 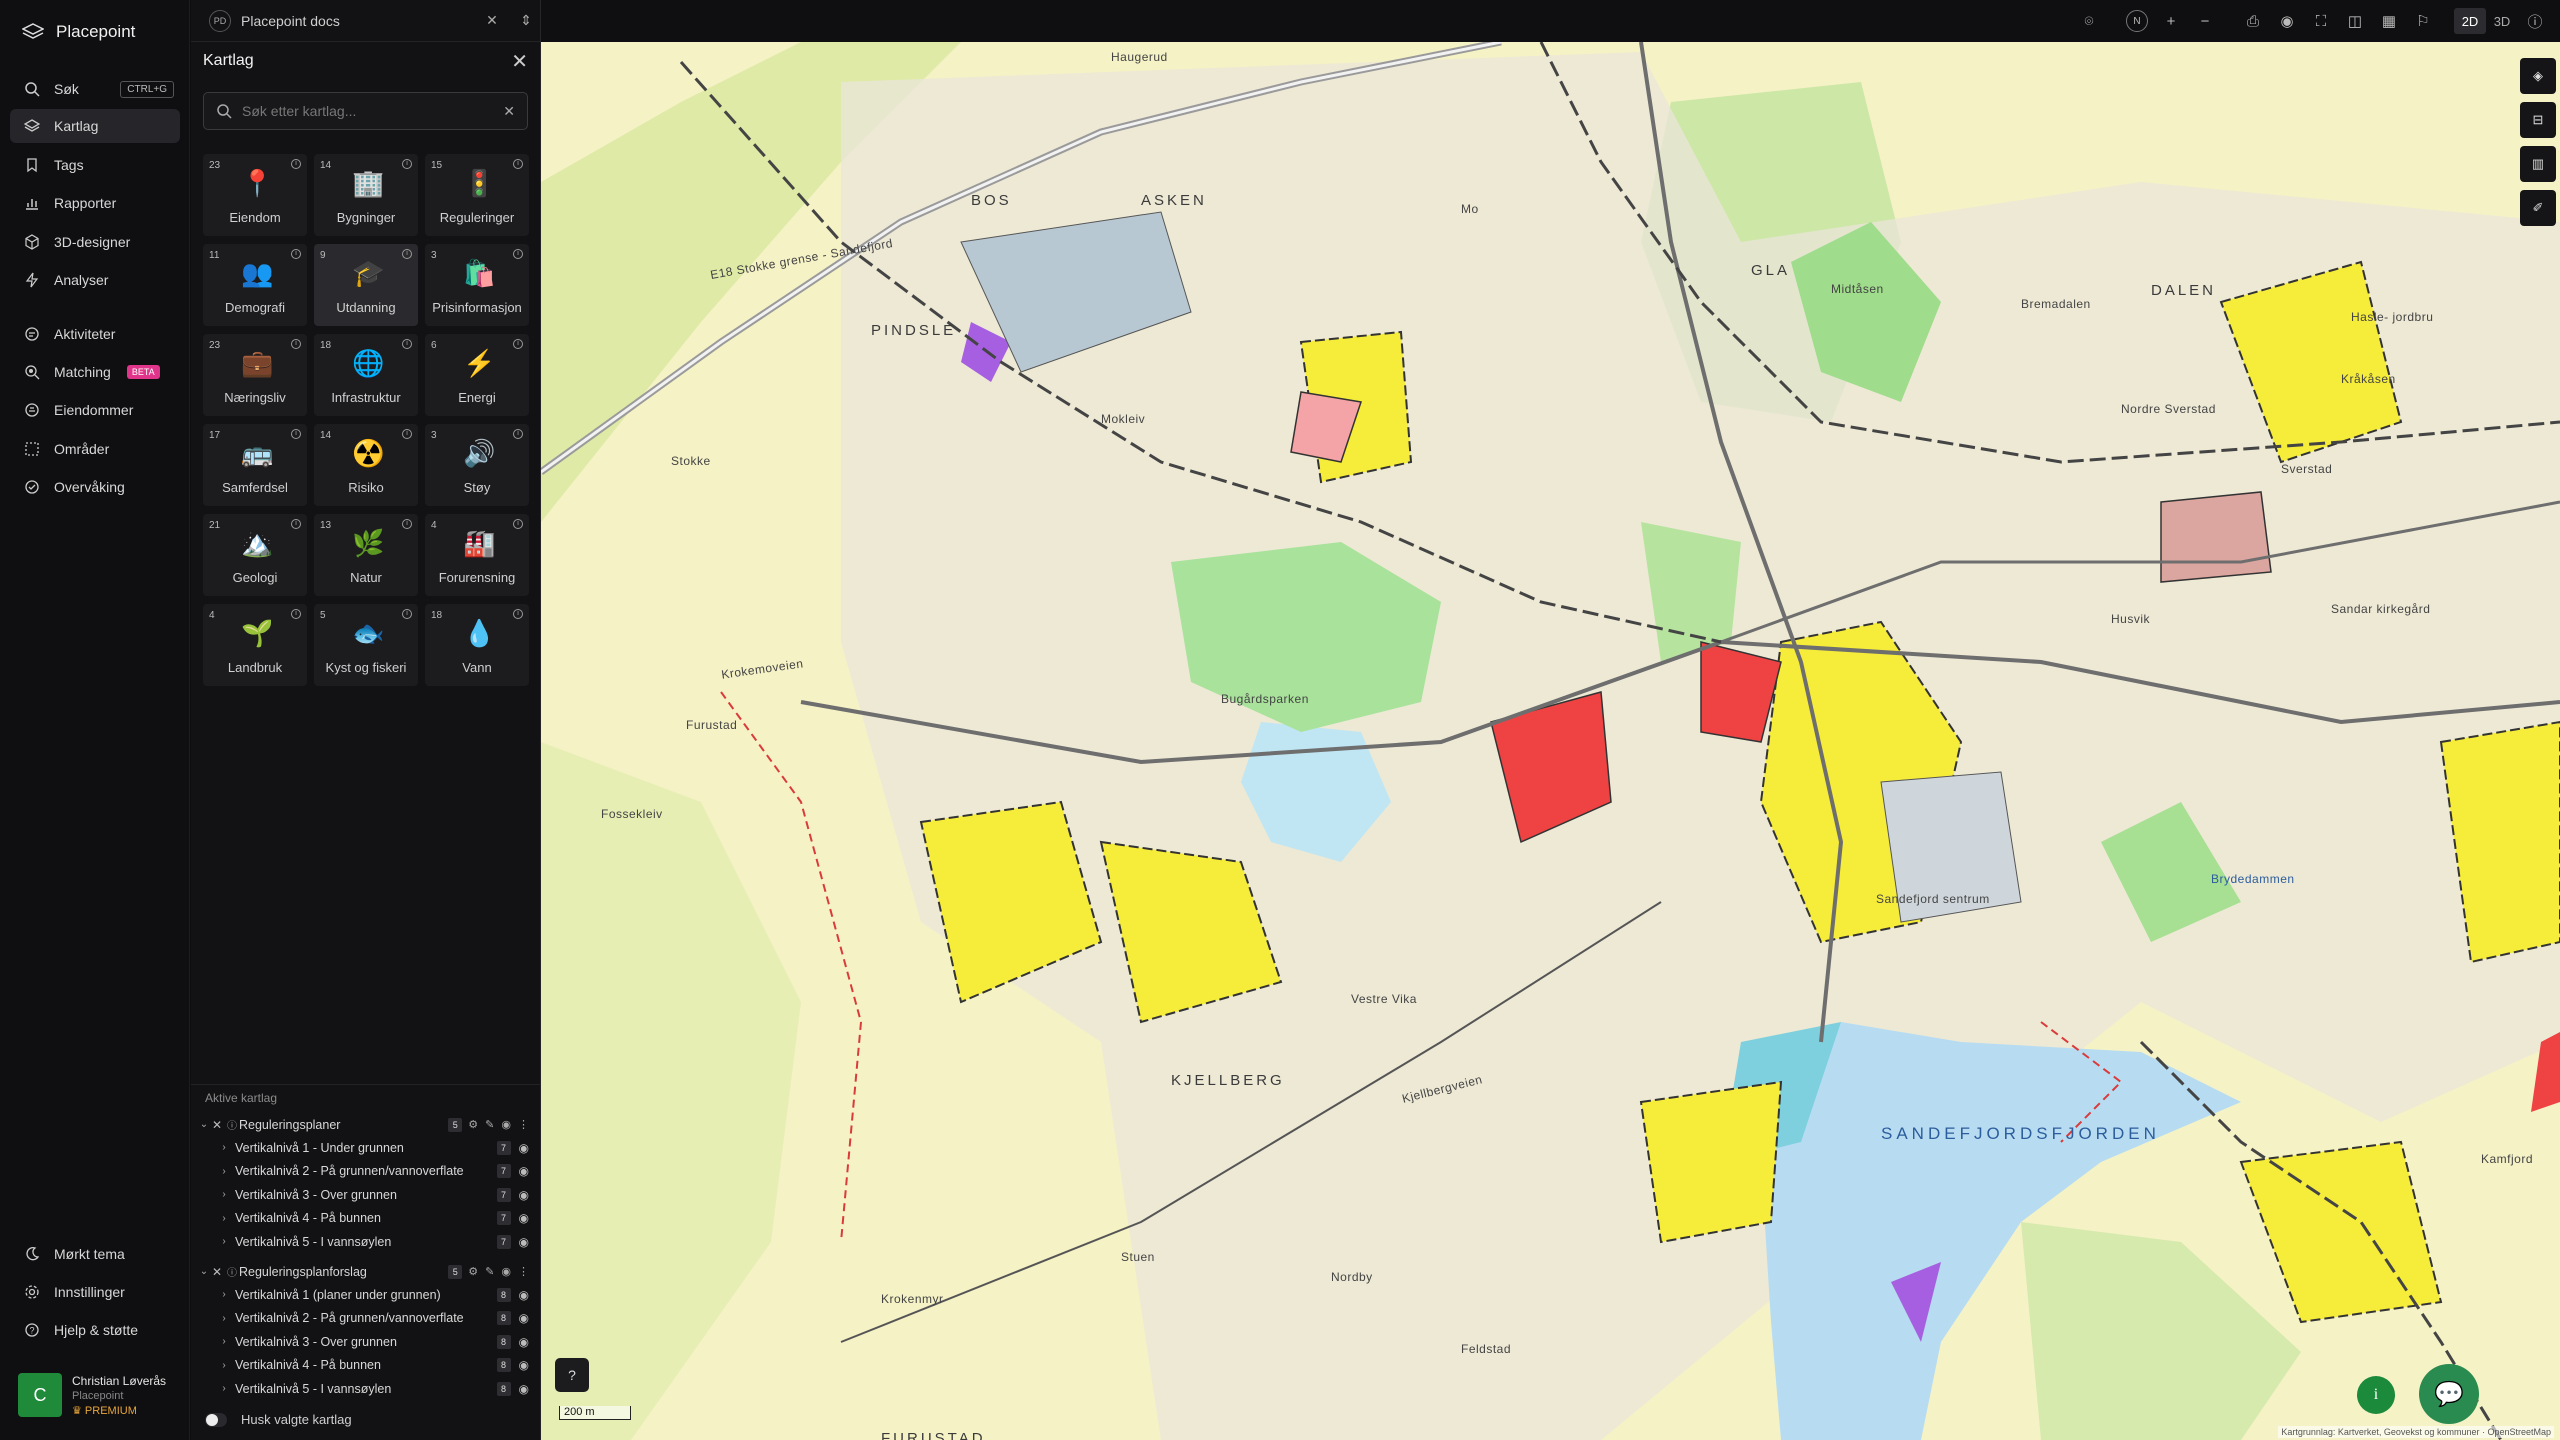 What do you see at coordinates (95, 1254) in the screenshot?
I see `nav-item-dark-theme: Mørkt tema` at bounding box center [95, 1254].